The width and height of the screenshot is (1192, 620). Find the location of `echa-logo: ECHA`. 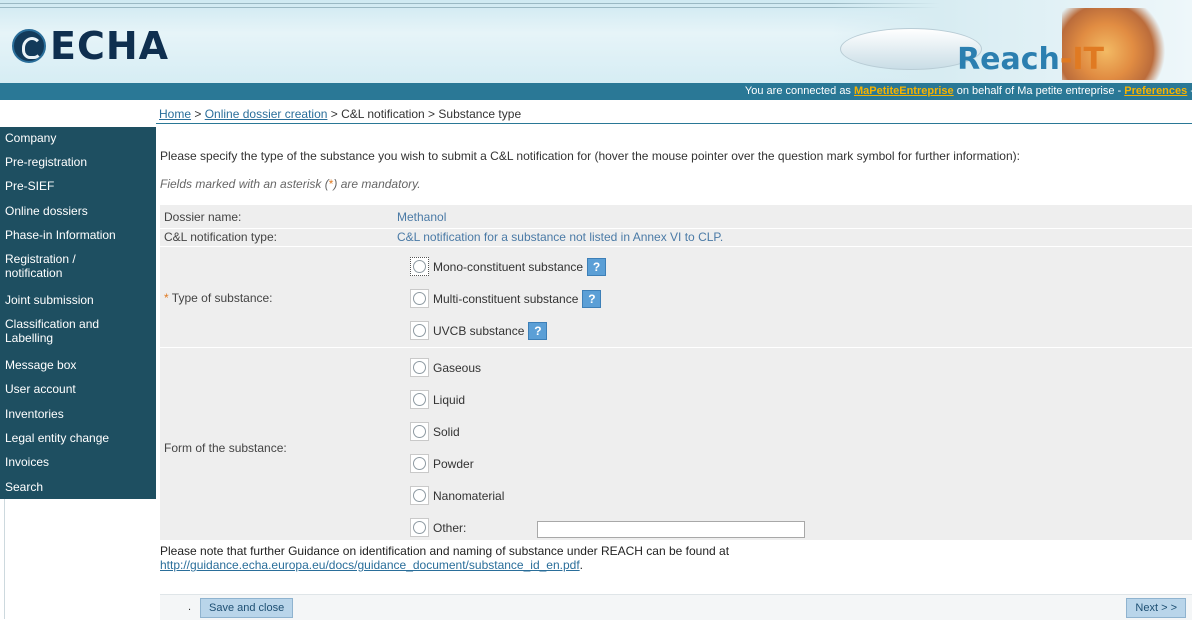

echa-logo: ECHA is located at coordinates (90, 46).